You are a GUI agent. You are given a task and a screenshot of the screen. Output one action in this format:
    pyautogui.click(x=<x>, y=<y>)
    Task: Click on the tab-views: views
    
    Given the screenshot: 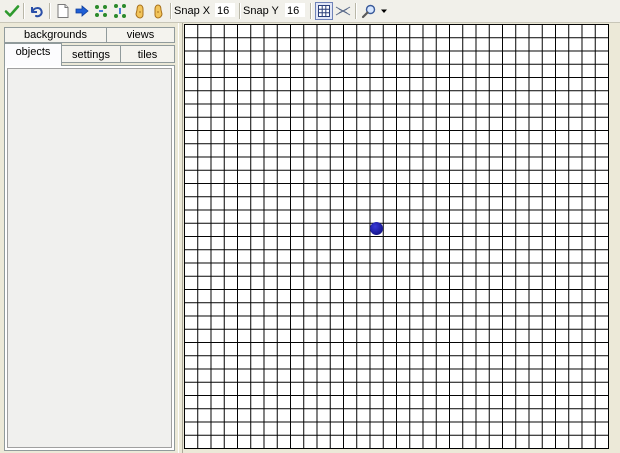 What is the action you would take?
    pyautogui.click(x=140, y=35)
    